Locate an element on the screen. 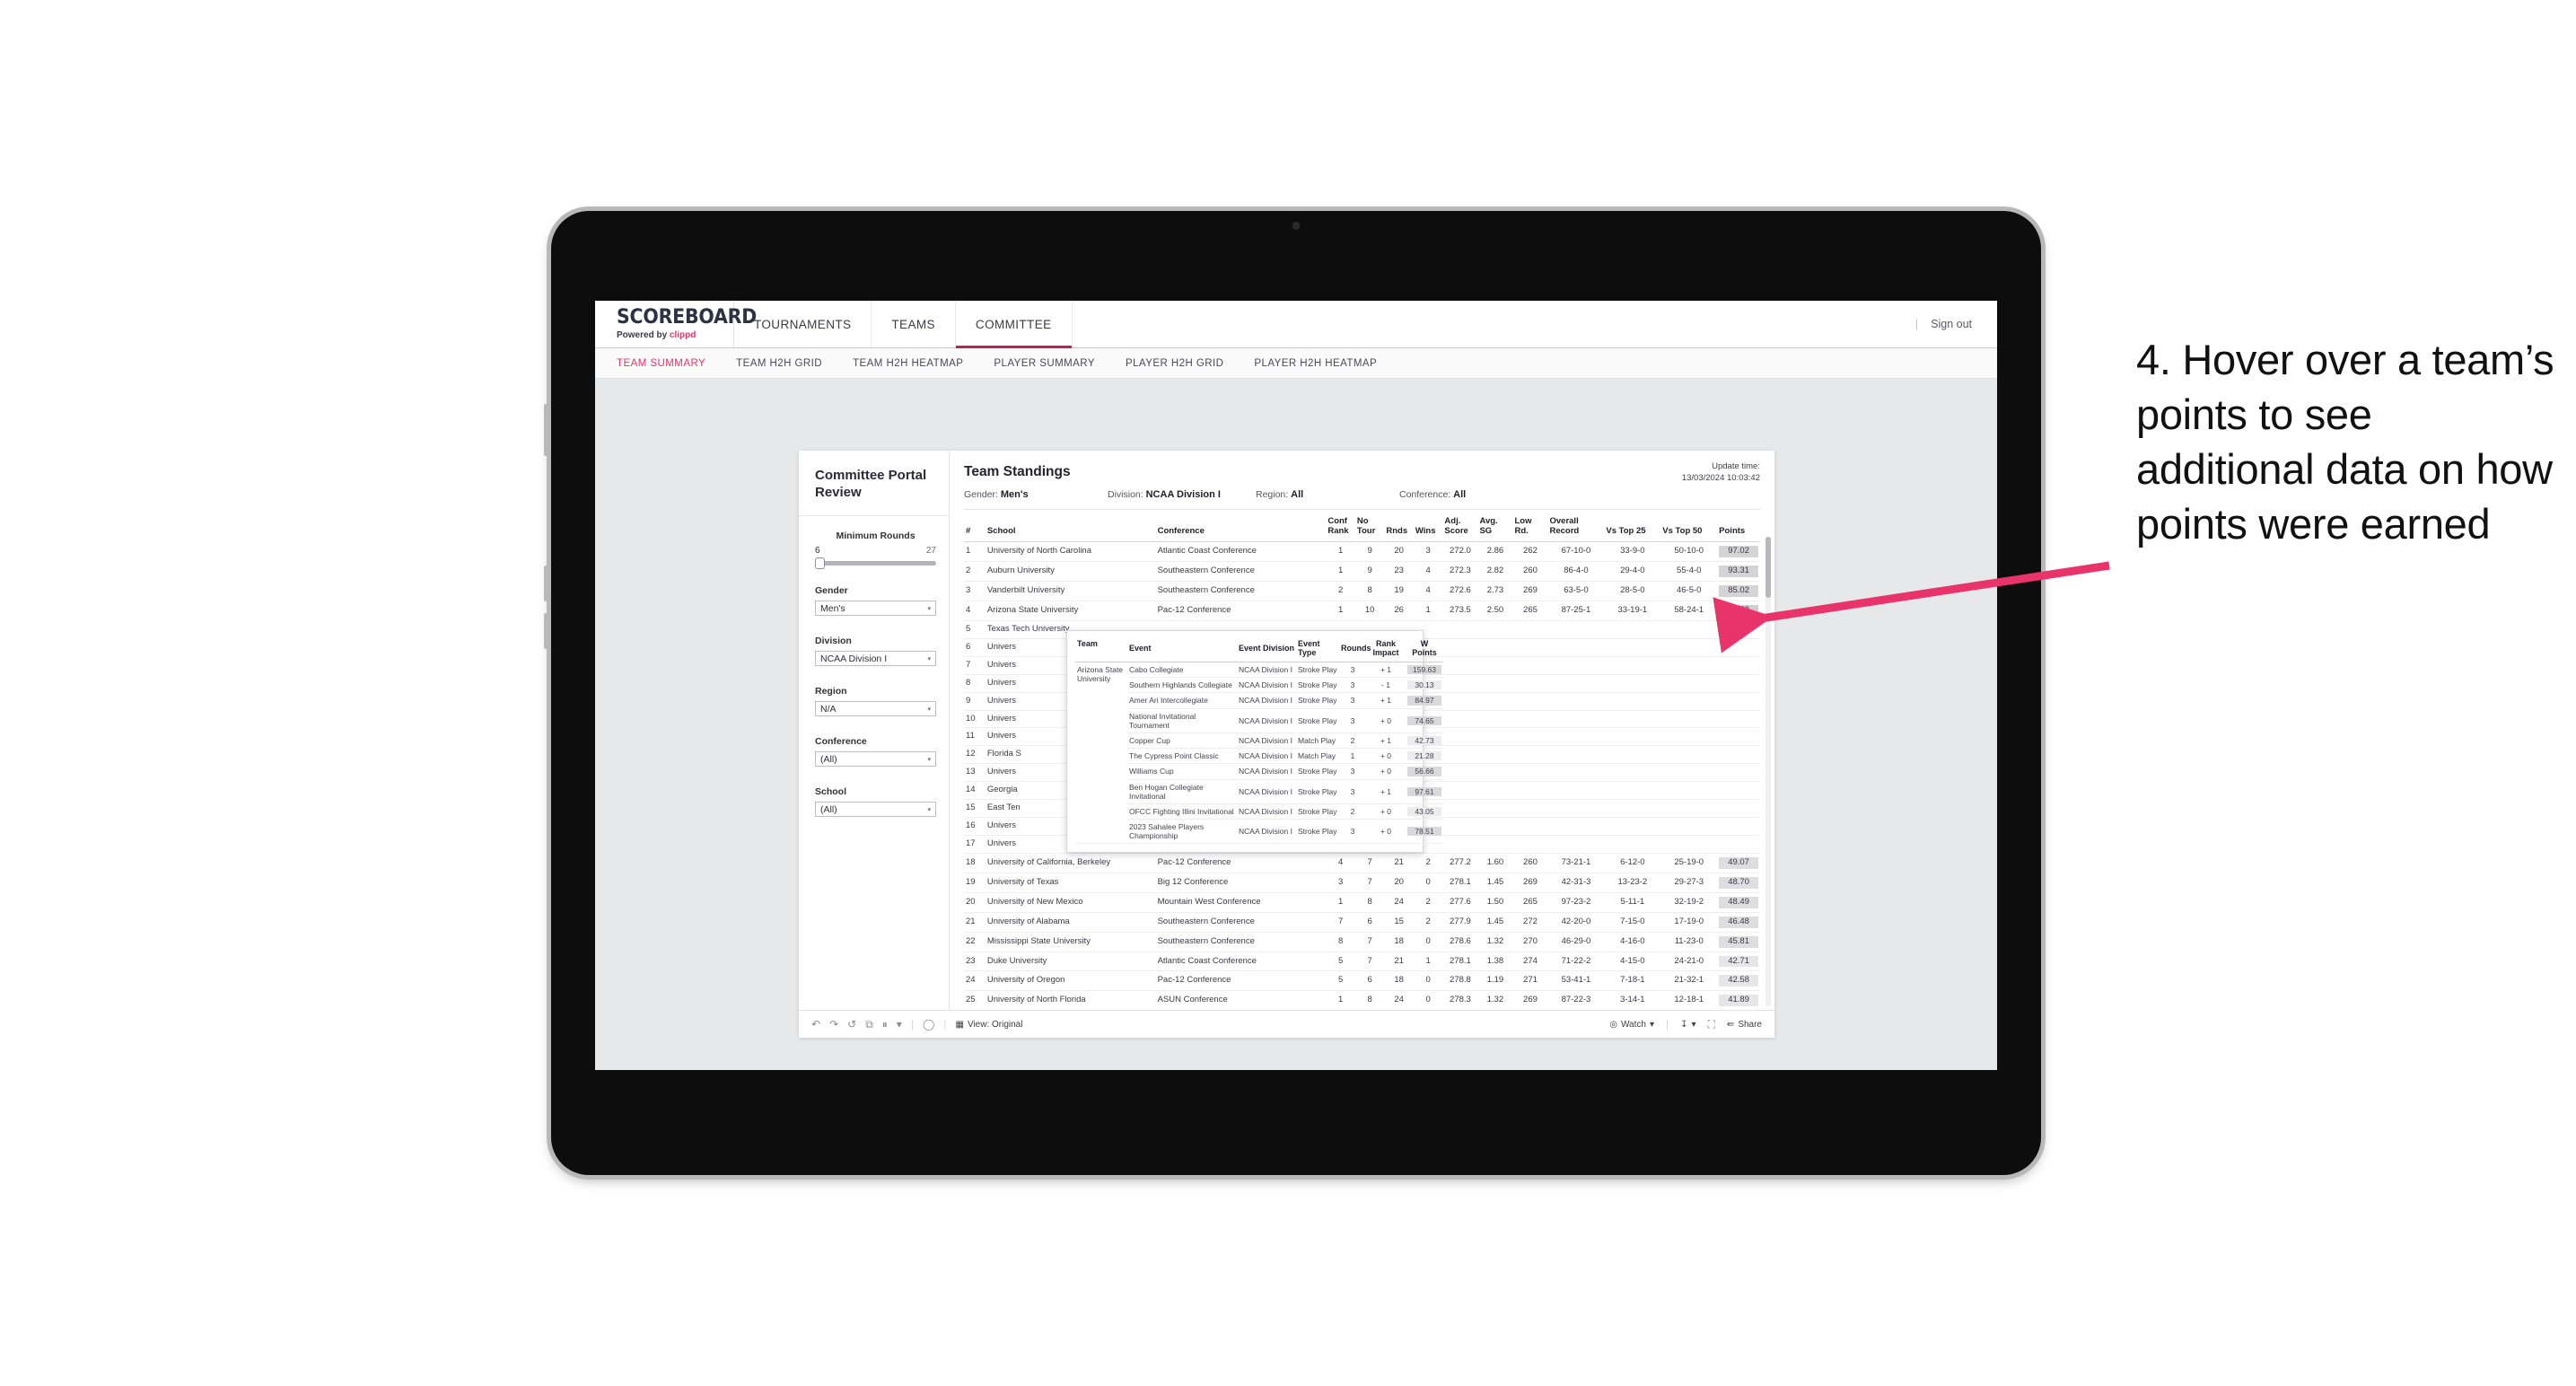 The height and width of the screenshot is (1386, 2576). sign-out-link: Sign out is located at coordinates (1952, 324).